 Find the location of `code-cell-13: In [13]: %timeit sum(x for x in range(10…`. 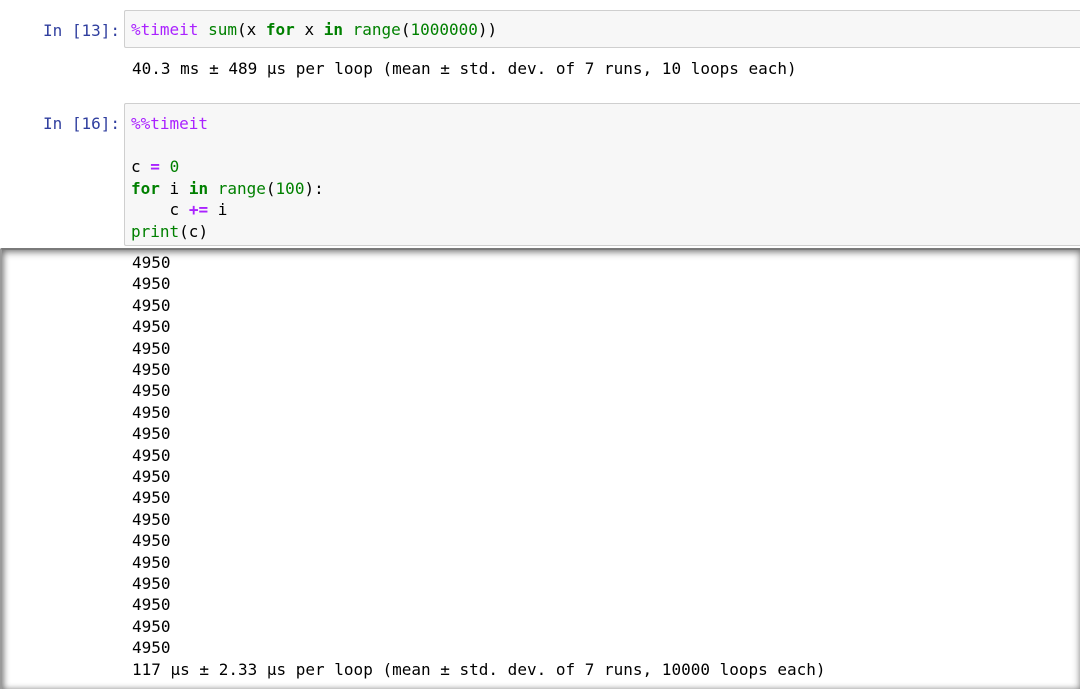

code-cell-13: In [13]: %timeit sum(x for x in range(10… is located at coordinates (540, 55).